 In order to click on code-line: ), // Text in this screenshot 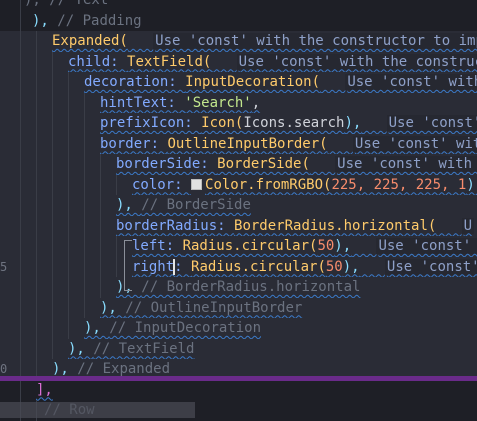, I will do `click(238, 5)`.